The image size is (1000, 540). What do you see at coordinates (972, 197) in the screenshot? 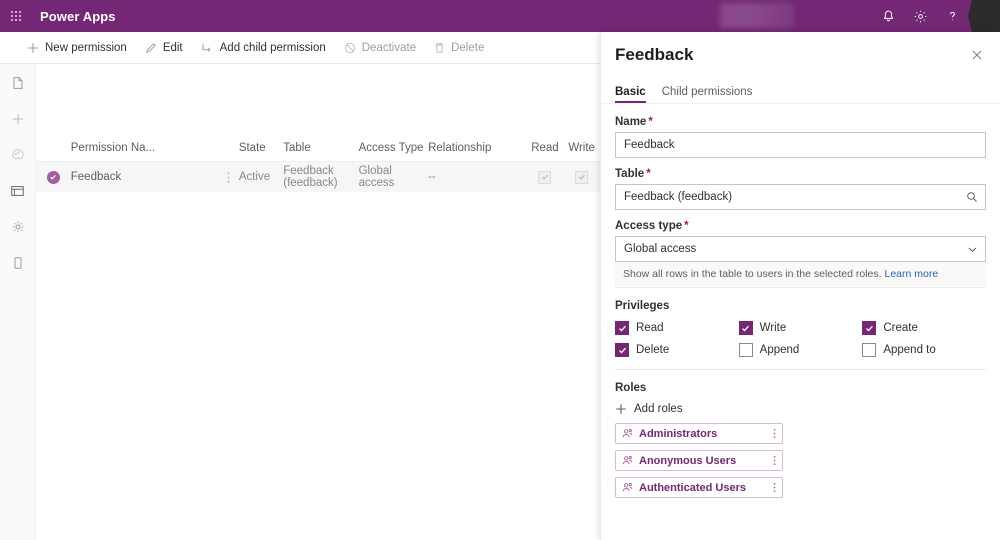
I see `search-icon` at bounding box center [972, 197].